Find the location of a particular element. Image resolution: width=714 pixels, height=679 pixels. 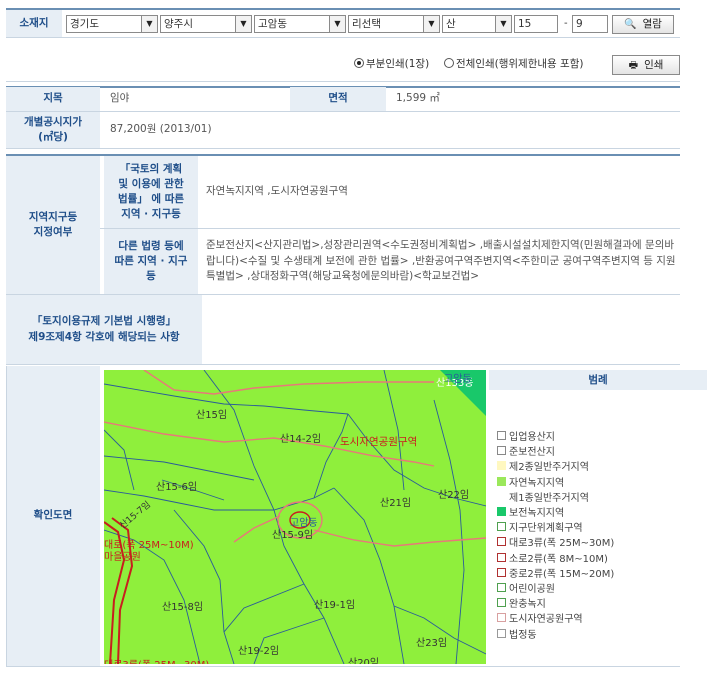

national-zoning-value: 자연녹지지역 ,도시자연공원구역 is located at coordinates (277, 191).